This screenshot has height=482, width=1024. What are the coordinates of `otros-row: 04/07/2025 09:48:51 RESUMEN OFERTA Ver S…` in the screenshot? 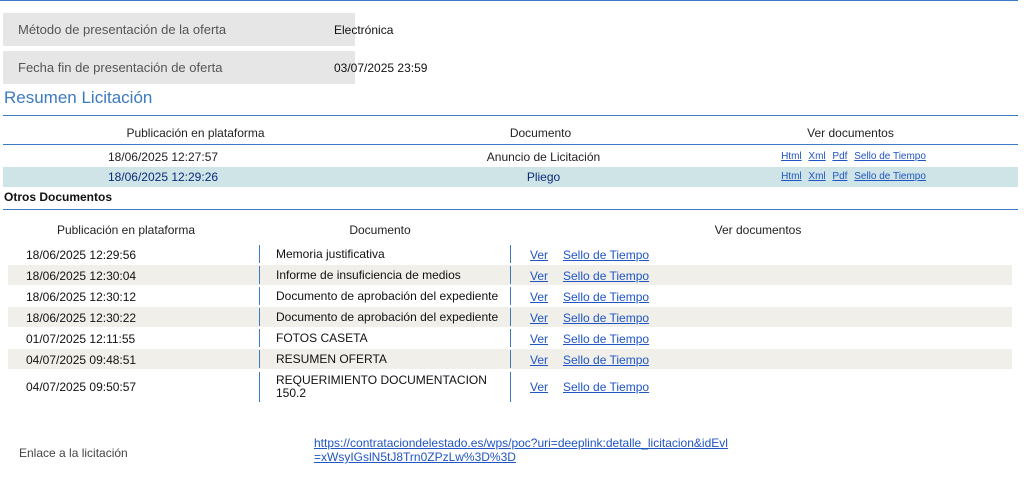 It's located at (510, 359).